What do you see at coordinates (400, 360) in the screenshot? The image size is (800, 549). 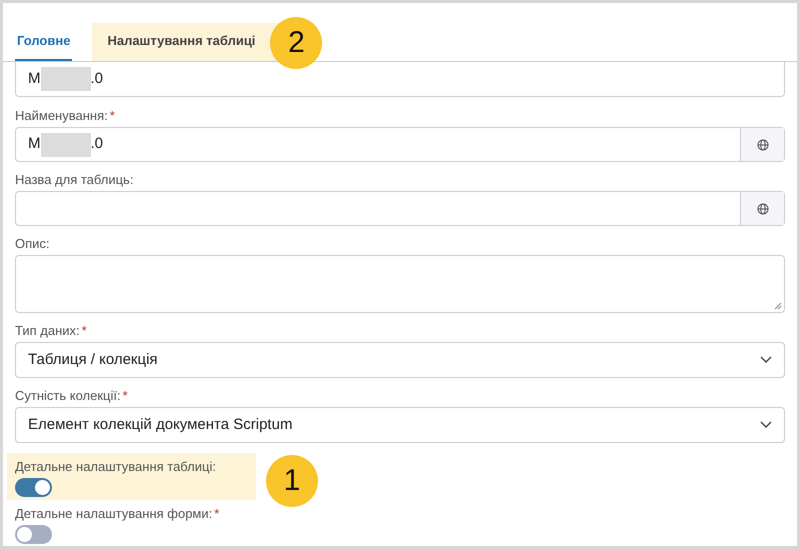 I see `dropdown: Таблиця / колекція` at bounding box center [400, 360].